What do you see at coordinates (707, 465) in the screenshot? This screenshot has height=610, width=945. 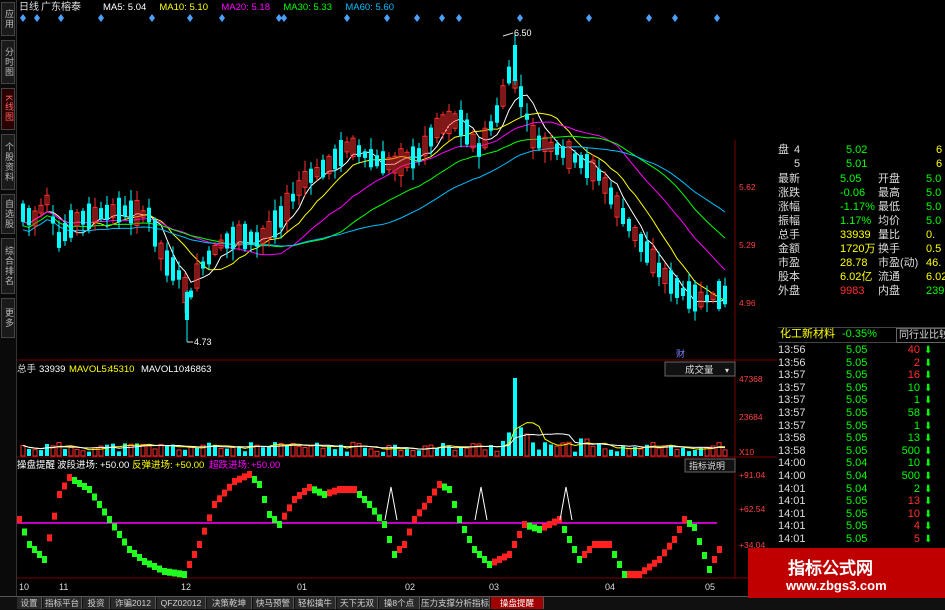 I see `indicator-explain-label: 指标说明` at bounding box center [707, 465].